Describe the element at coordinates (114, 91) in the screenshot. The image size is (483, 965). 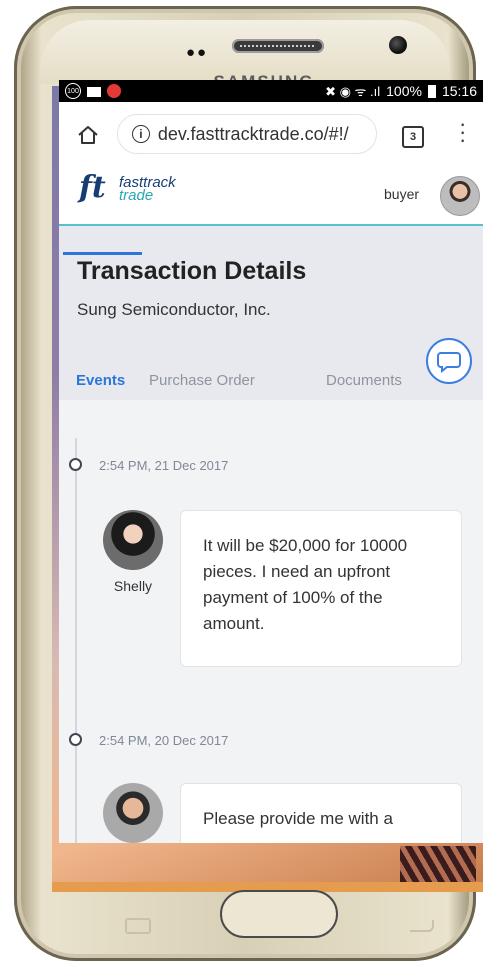
I see `notification-icon` at that location.